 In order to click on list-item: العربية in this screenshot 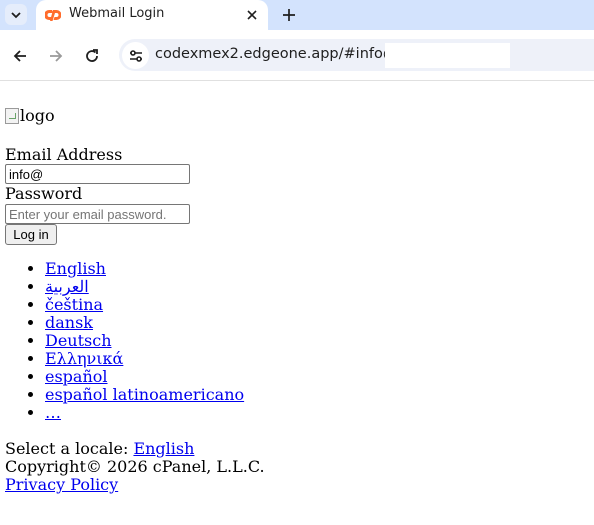, I will do `click(144, 287)`.